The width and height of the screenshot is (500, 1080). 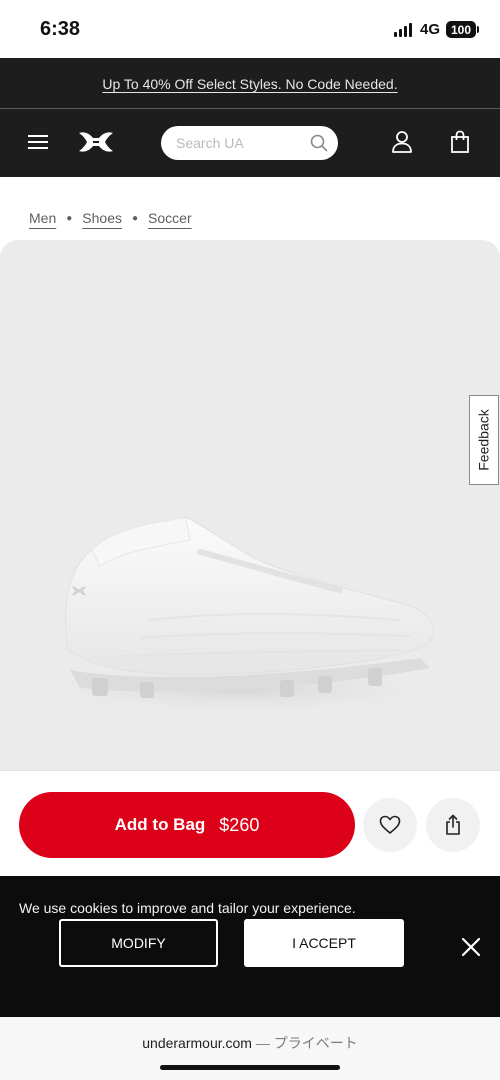 I want to click on close-icon, so click(x=471, y=947).